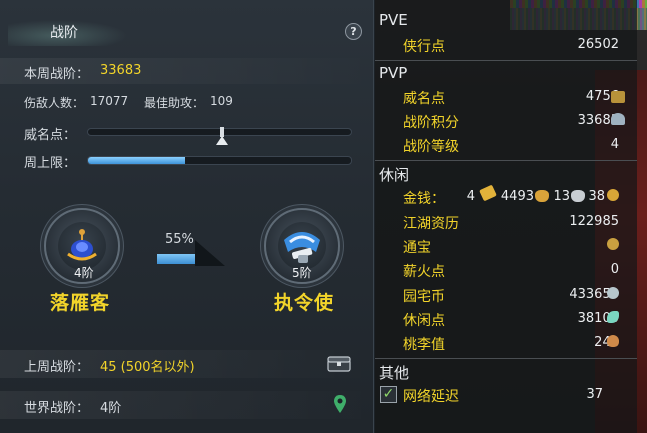 The height and width of the screenshot is (433, 647). Describe the element at coordinates (542, 196) in the screenshot. I see `silver-ingot-icon` at that location.